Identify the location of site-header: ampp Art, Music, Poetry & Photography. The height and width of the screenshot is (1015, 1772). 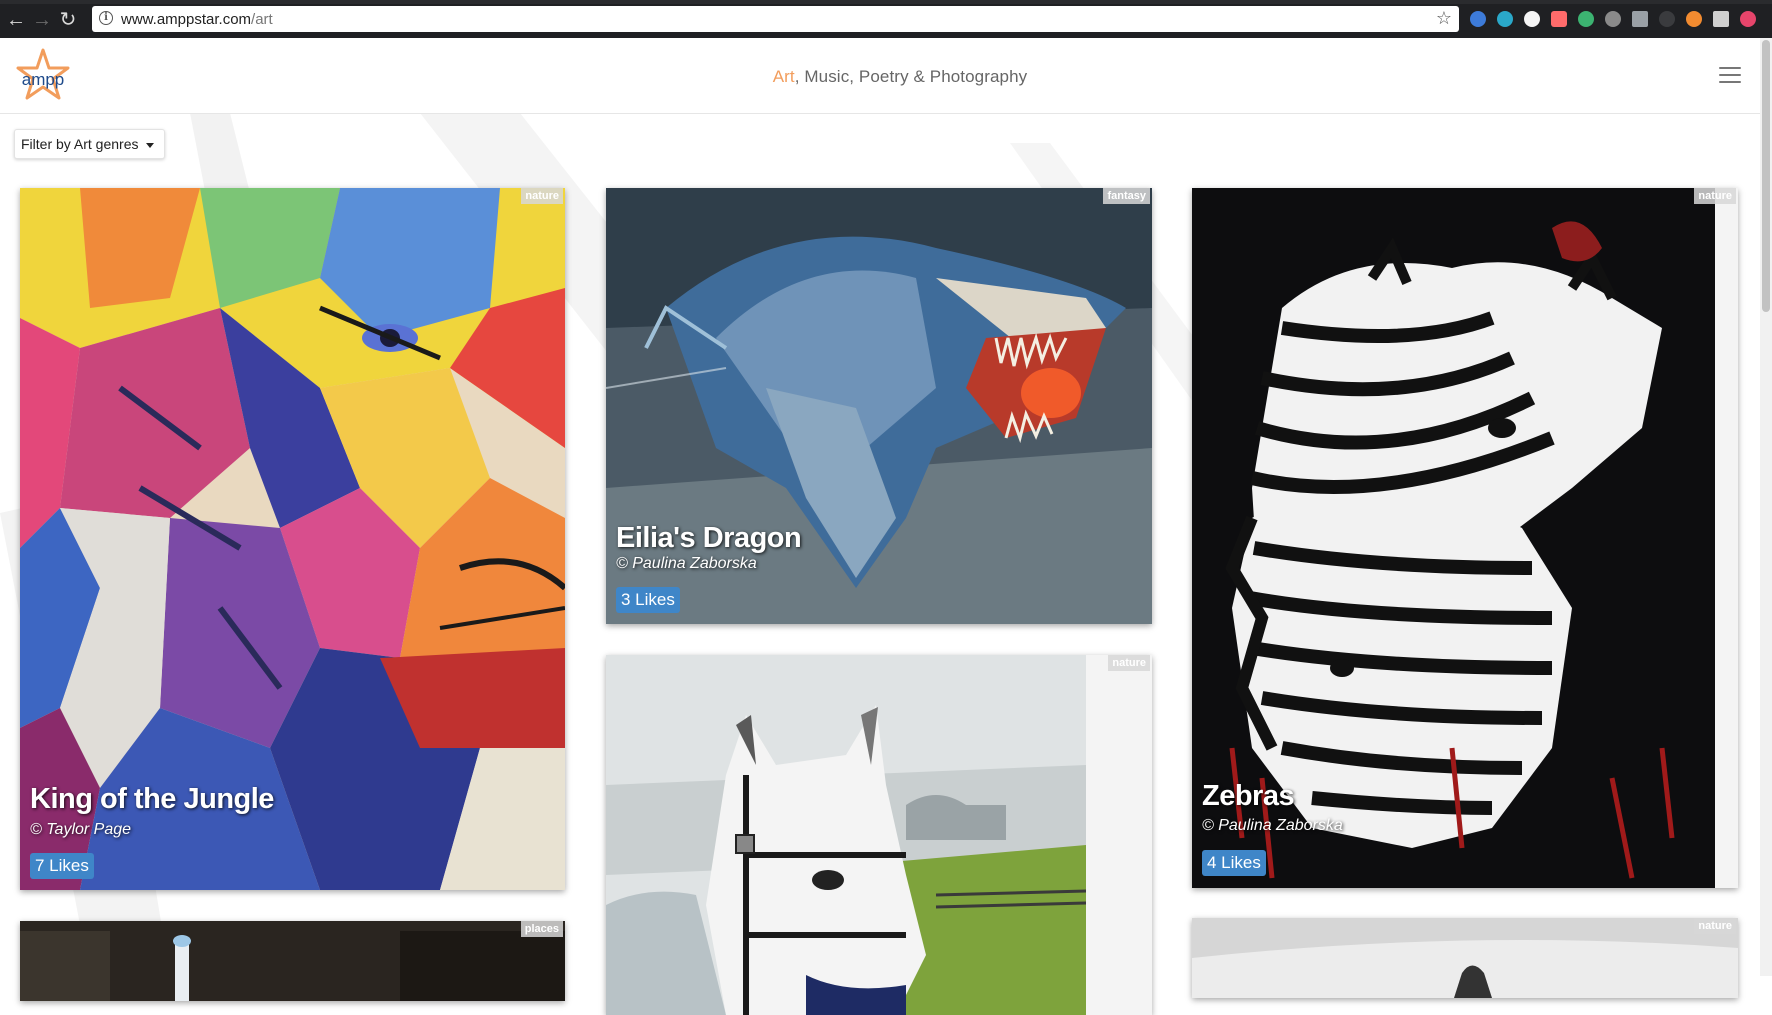
(880, 76).